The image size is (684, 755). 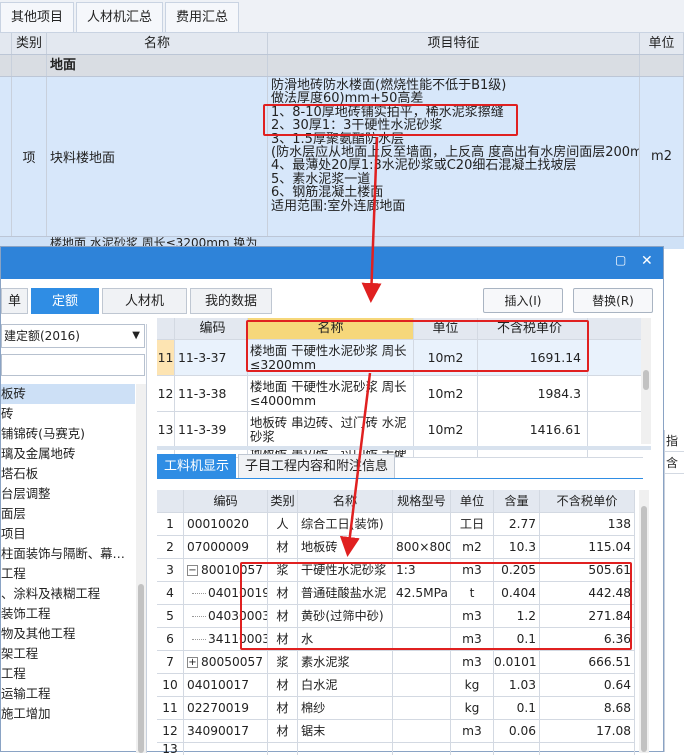 I want to click on col-price: 不含税单价, so click(x=587, y=501).